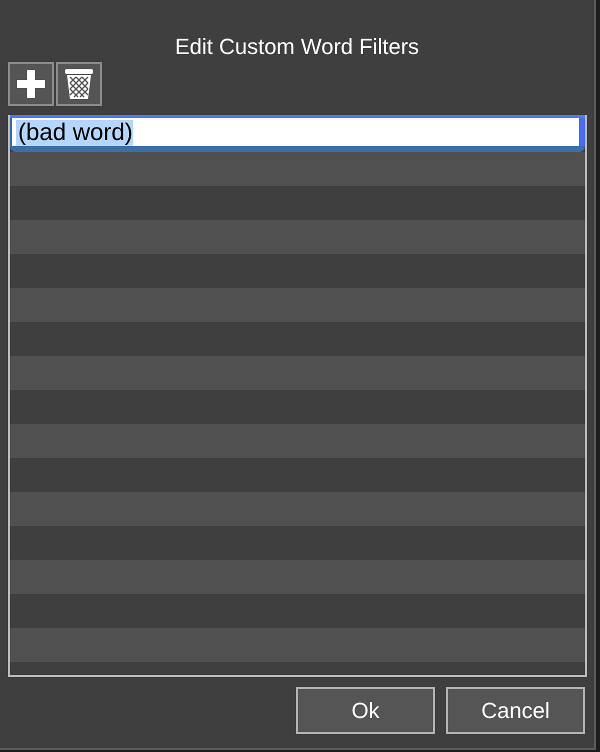 The image size is (600, 752). I want to click on plus-icon, so click(31, 84).